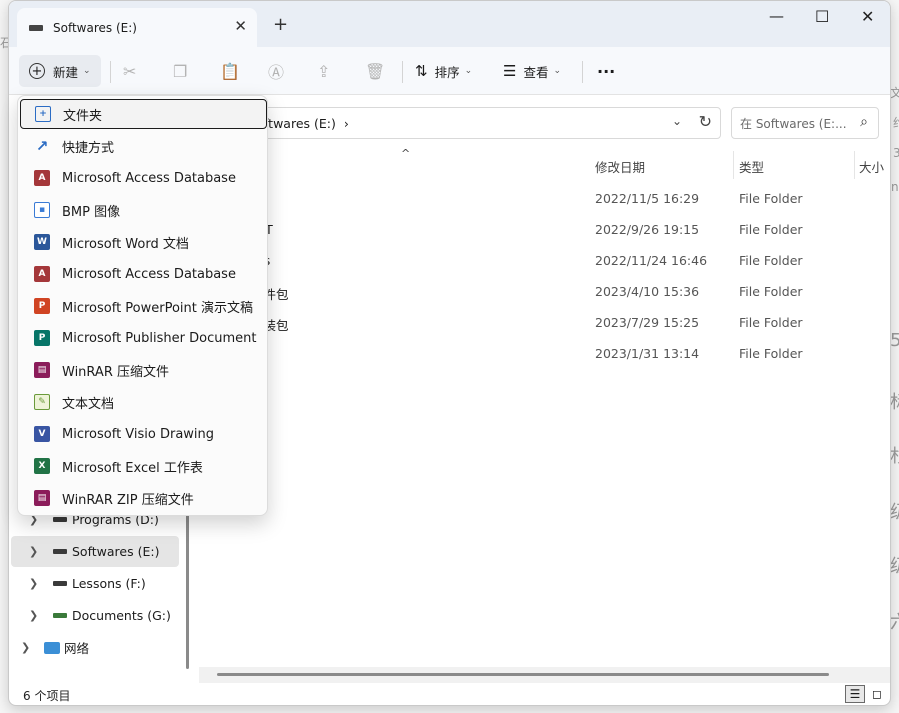 The image size is (899, 713). What do you see at coordinates (894, 511) in the screenshot?
I see `background-text: 级` at bounding box center [894, 511].